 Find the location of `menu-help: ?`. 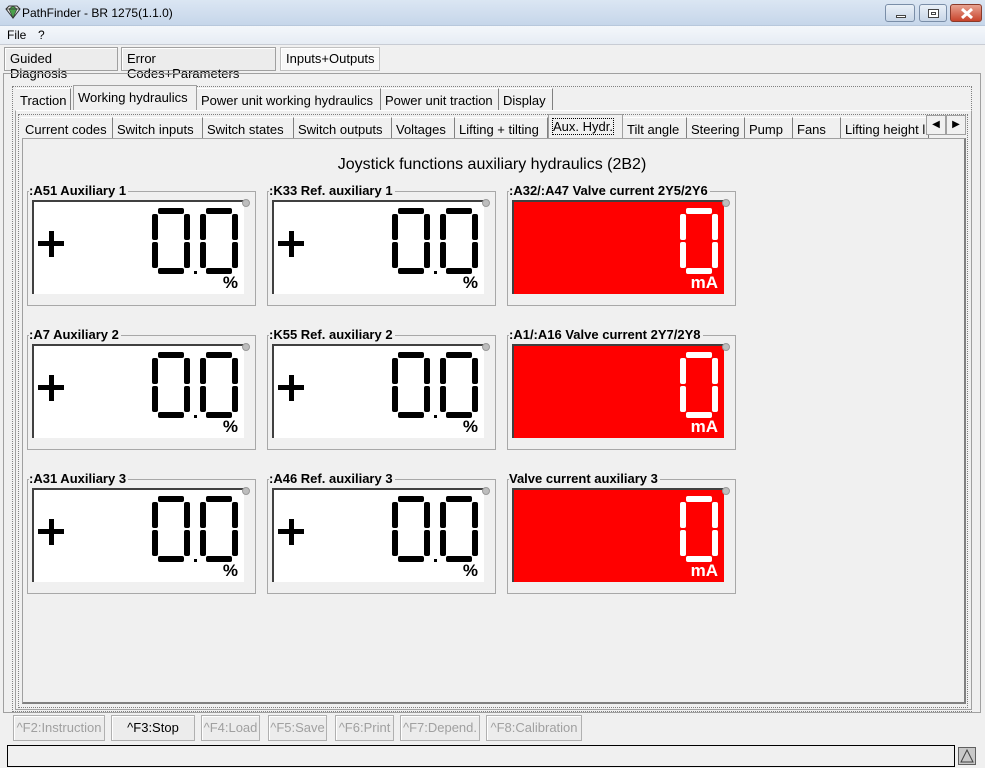

menu-help: ? is located at coordinates (41, 35).